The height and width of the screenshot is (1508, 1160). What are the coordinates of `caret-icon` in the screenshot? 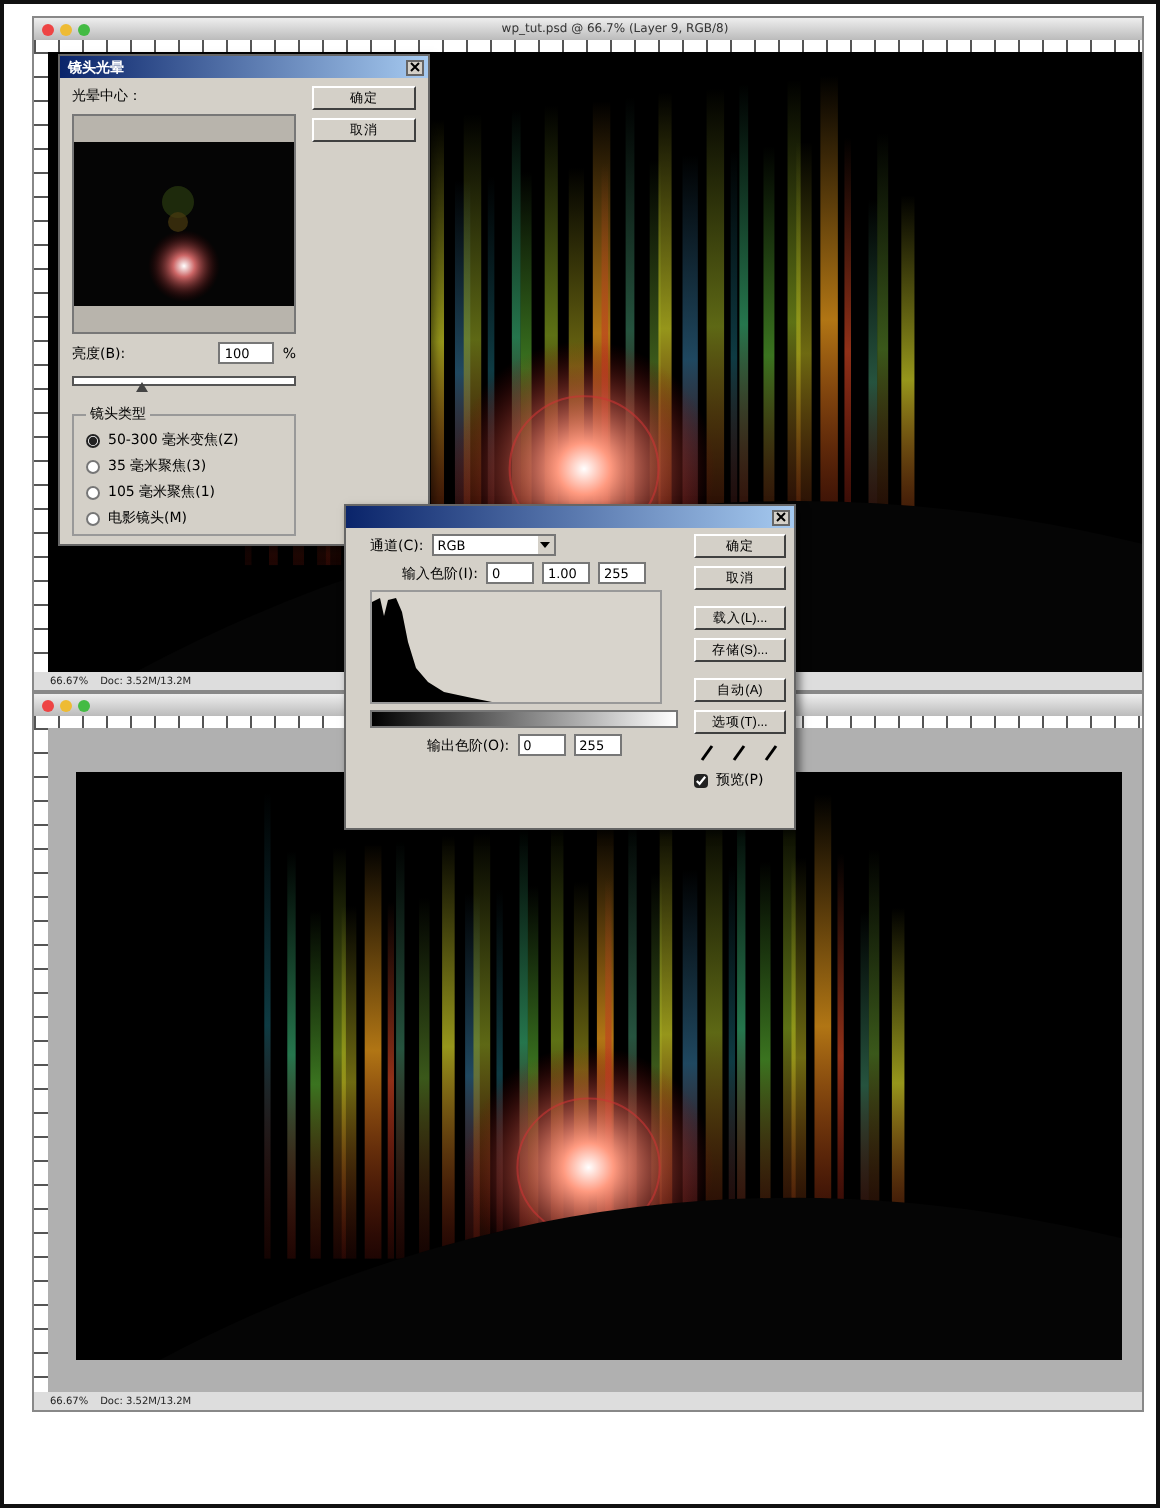 It's located at (545, 545).